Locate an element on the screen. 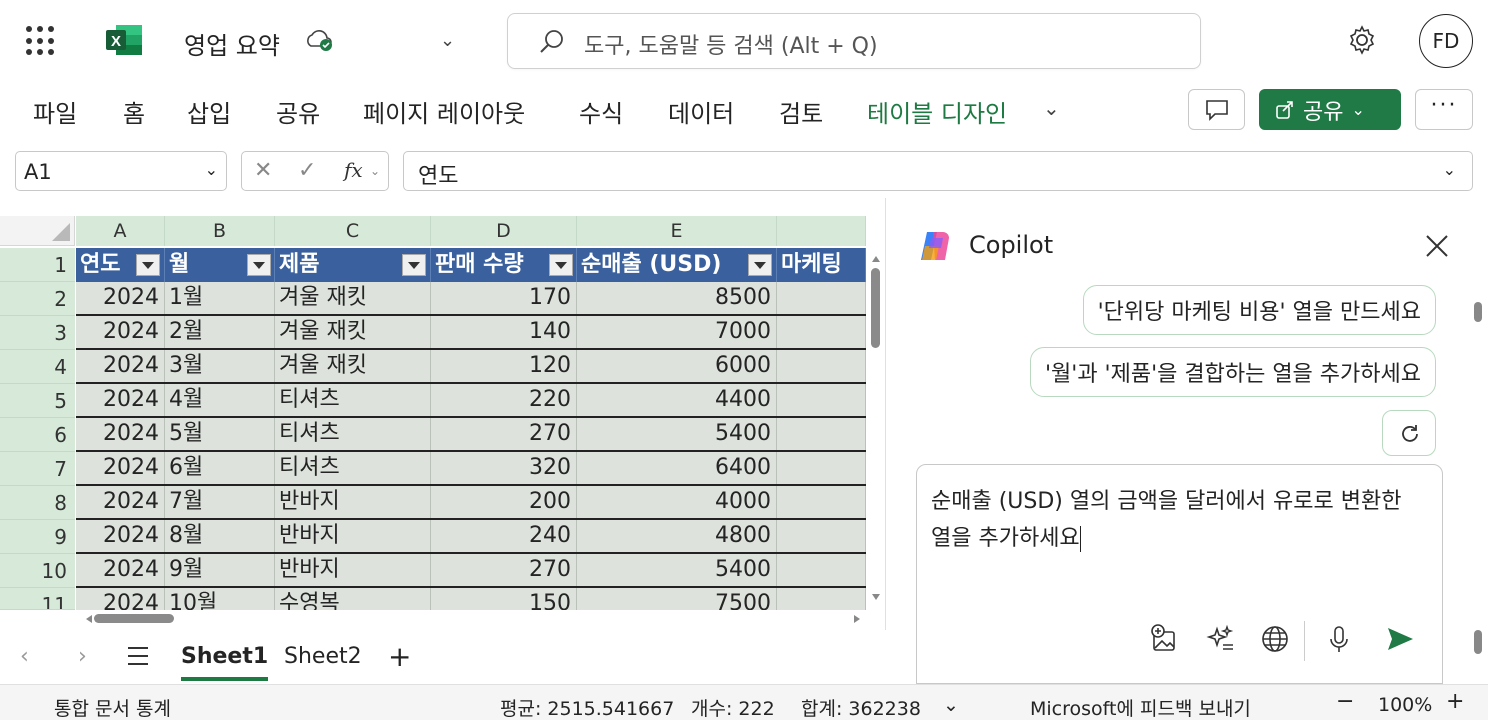 The width and height of the screenshot is (1488, 720). row-header: 1 is located at coordinates (37, 265).